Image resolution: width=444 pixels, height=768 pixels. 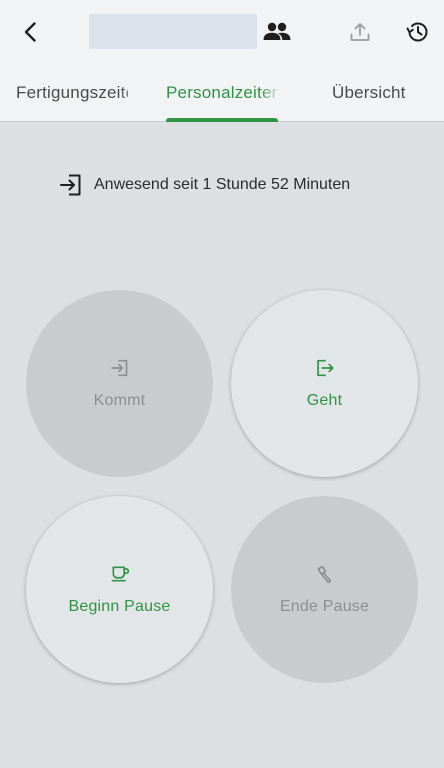 What do you see at coordinates (222, 184) in the screenshot?
I see `status-text: Anwesend seit 1 Stunde 52 Minuten` at bounding box center [222, 184].